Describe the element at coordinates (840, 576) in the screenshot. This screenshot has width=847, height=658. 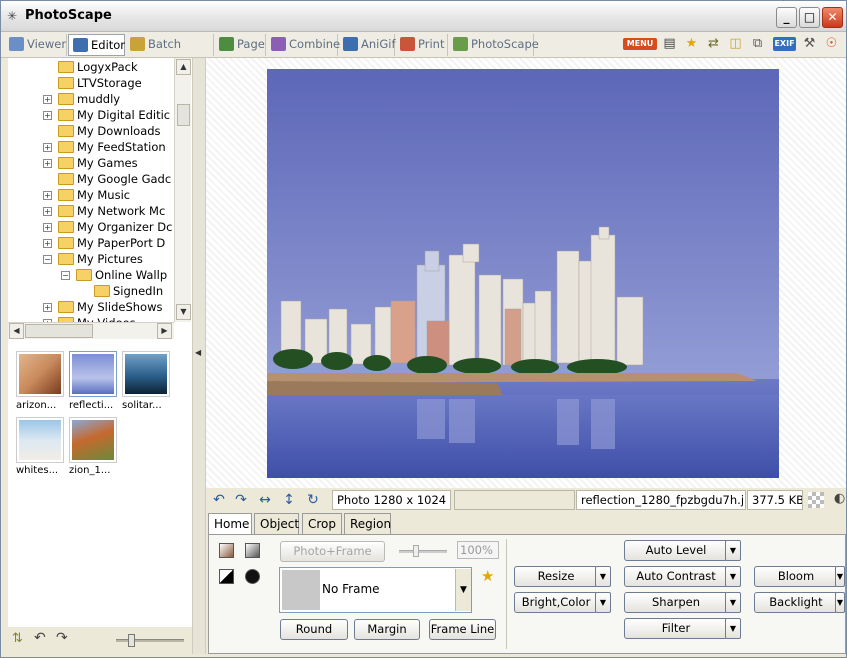
I see `bloom-dropdown: ▼` at that location.